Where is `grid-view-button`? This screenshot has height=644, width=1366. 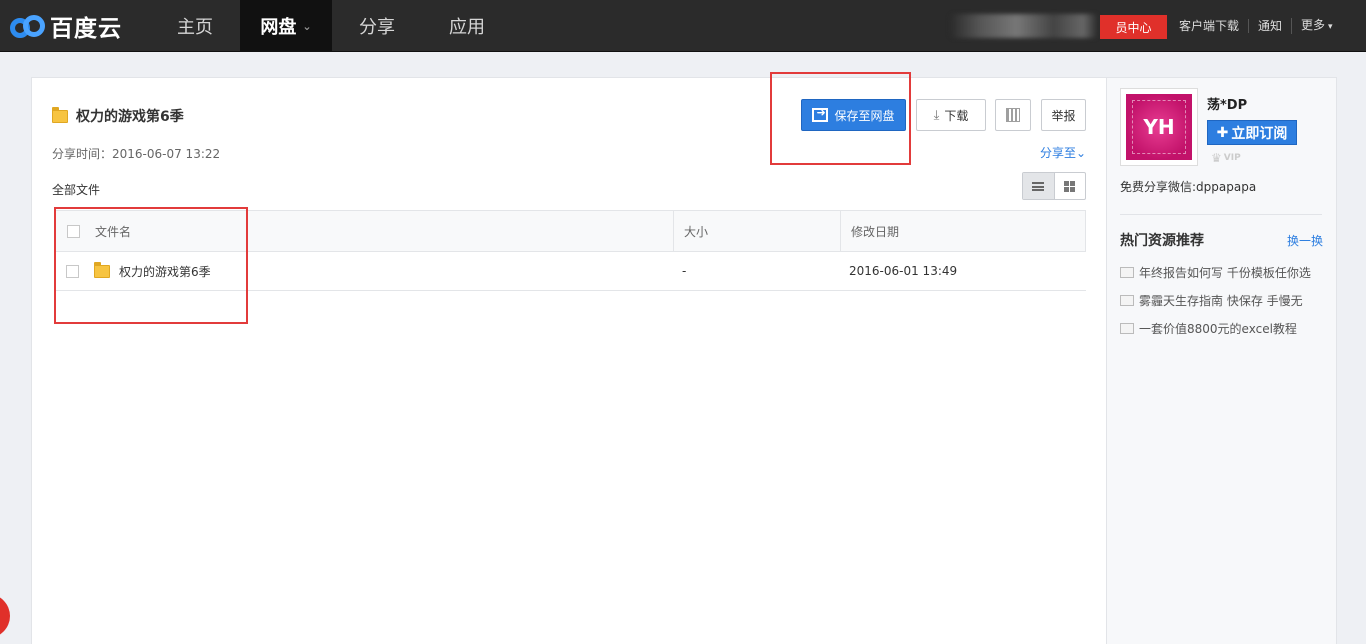
grid-view-button is located at coordinates (1069, 186).